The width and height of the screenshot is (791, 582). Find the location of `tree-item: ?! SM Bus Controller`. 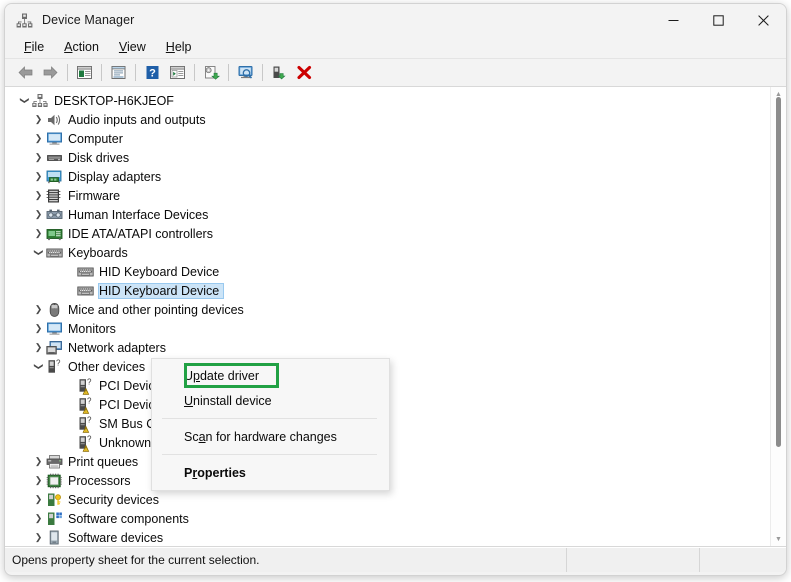

tree-item: ?! SM Bus Controller is located at coordinates (395, 423).